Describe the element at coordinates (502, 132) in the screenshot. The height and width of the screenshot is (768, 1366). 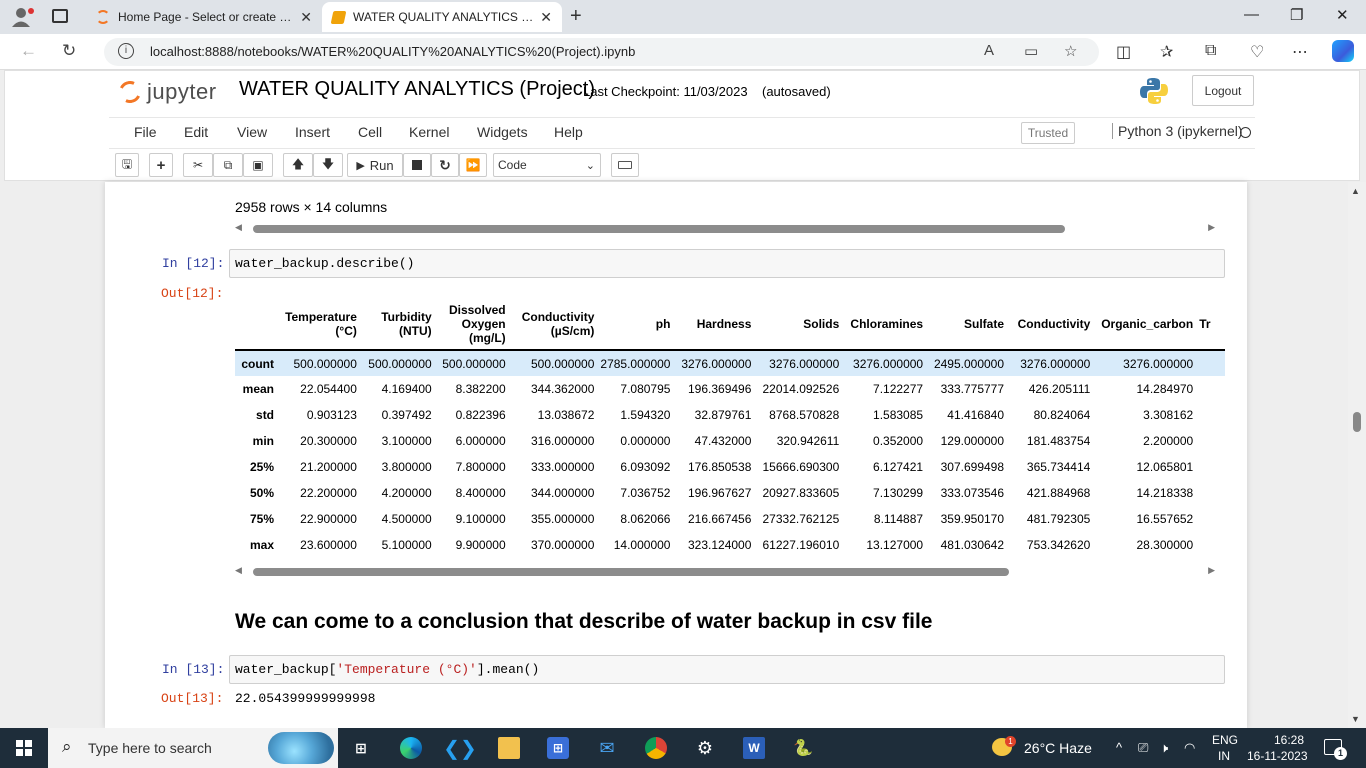
I see `menu-widgets: Widgets` at that location.